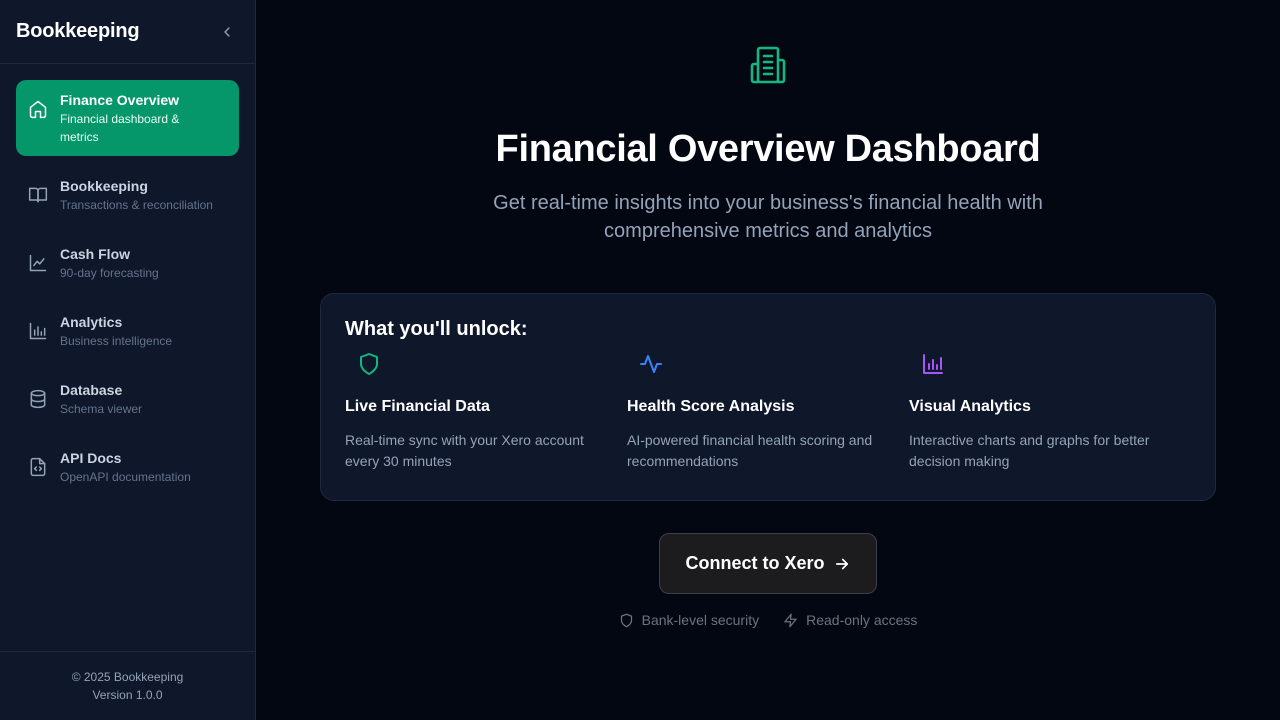 The height and width of the screenshot is (720, 1280). I want to click on building-icon, so click(768, 65).